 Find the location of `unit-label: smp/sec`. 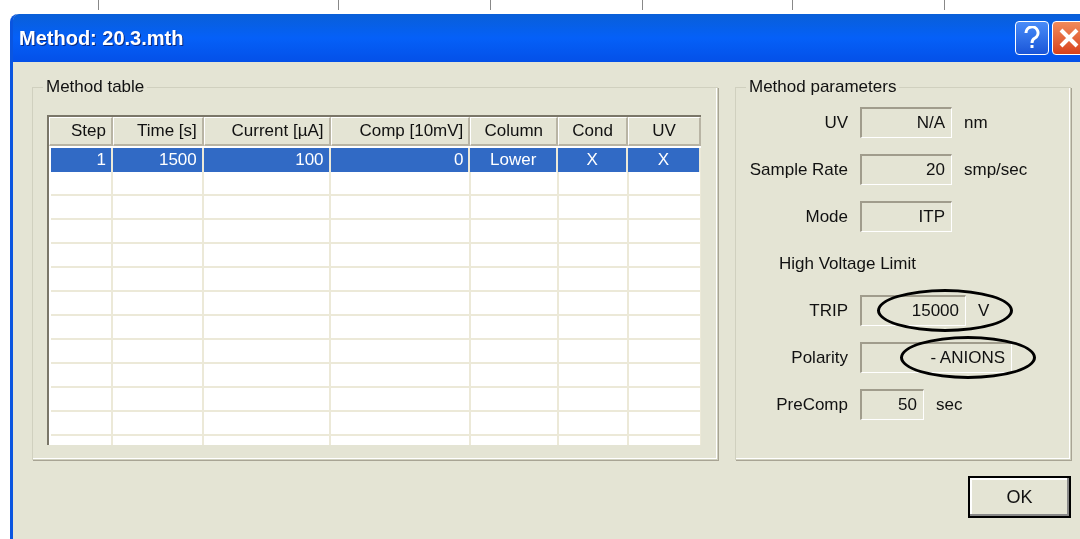

unit-label: smp/sec is located at coordinates (996, 169).